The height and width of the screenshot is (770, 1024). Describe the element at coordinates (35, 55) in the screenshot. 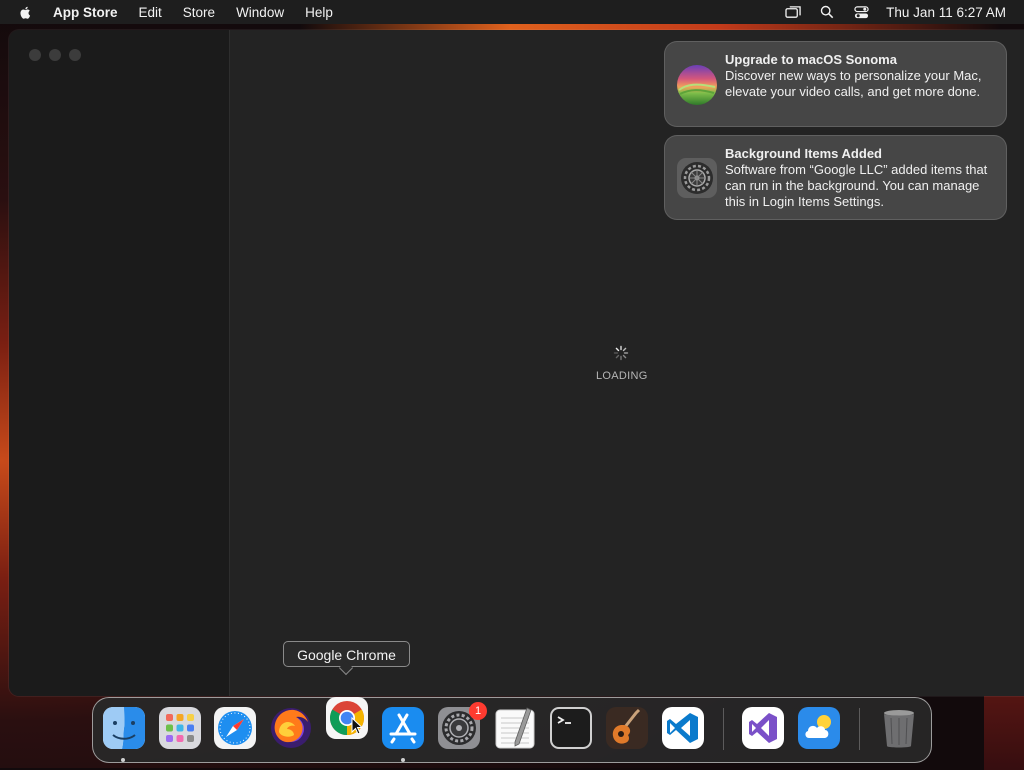

I see `close-button` at that location.